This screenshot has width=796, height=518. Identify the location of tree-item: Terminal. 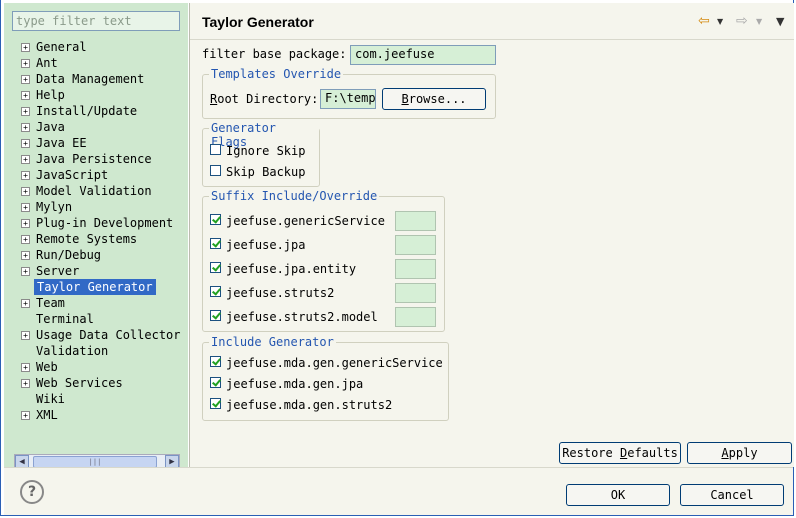
(101, 319).